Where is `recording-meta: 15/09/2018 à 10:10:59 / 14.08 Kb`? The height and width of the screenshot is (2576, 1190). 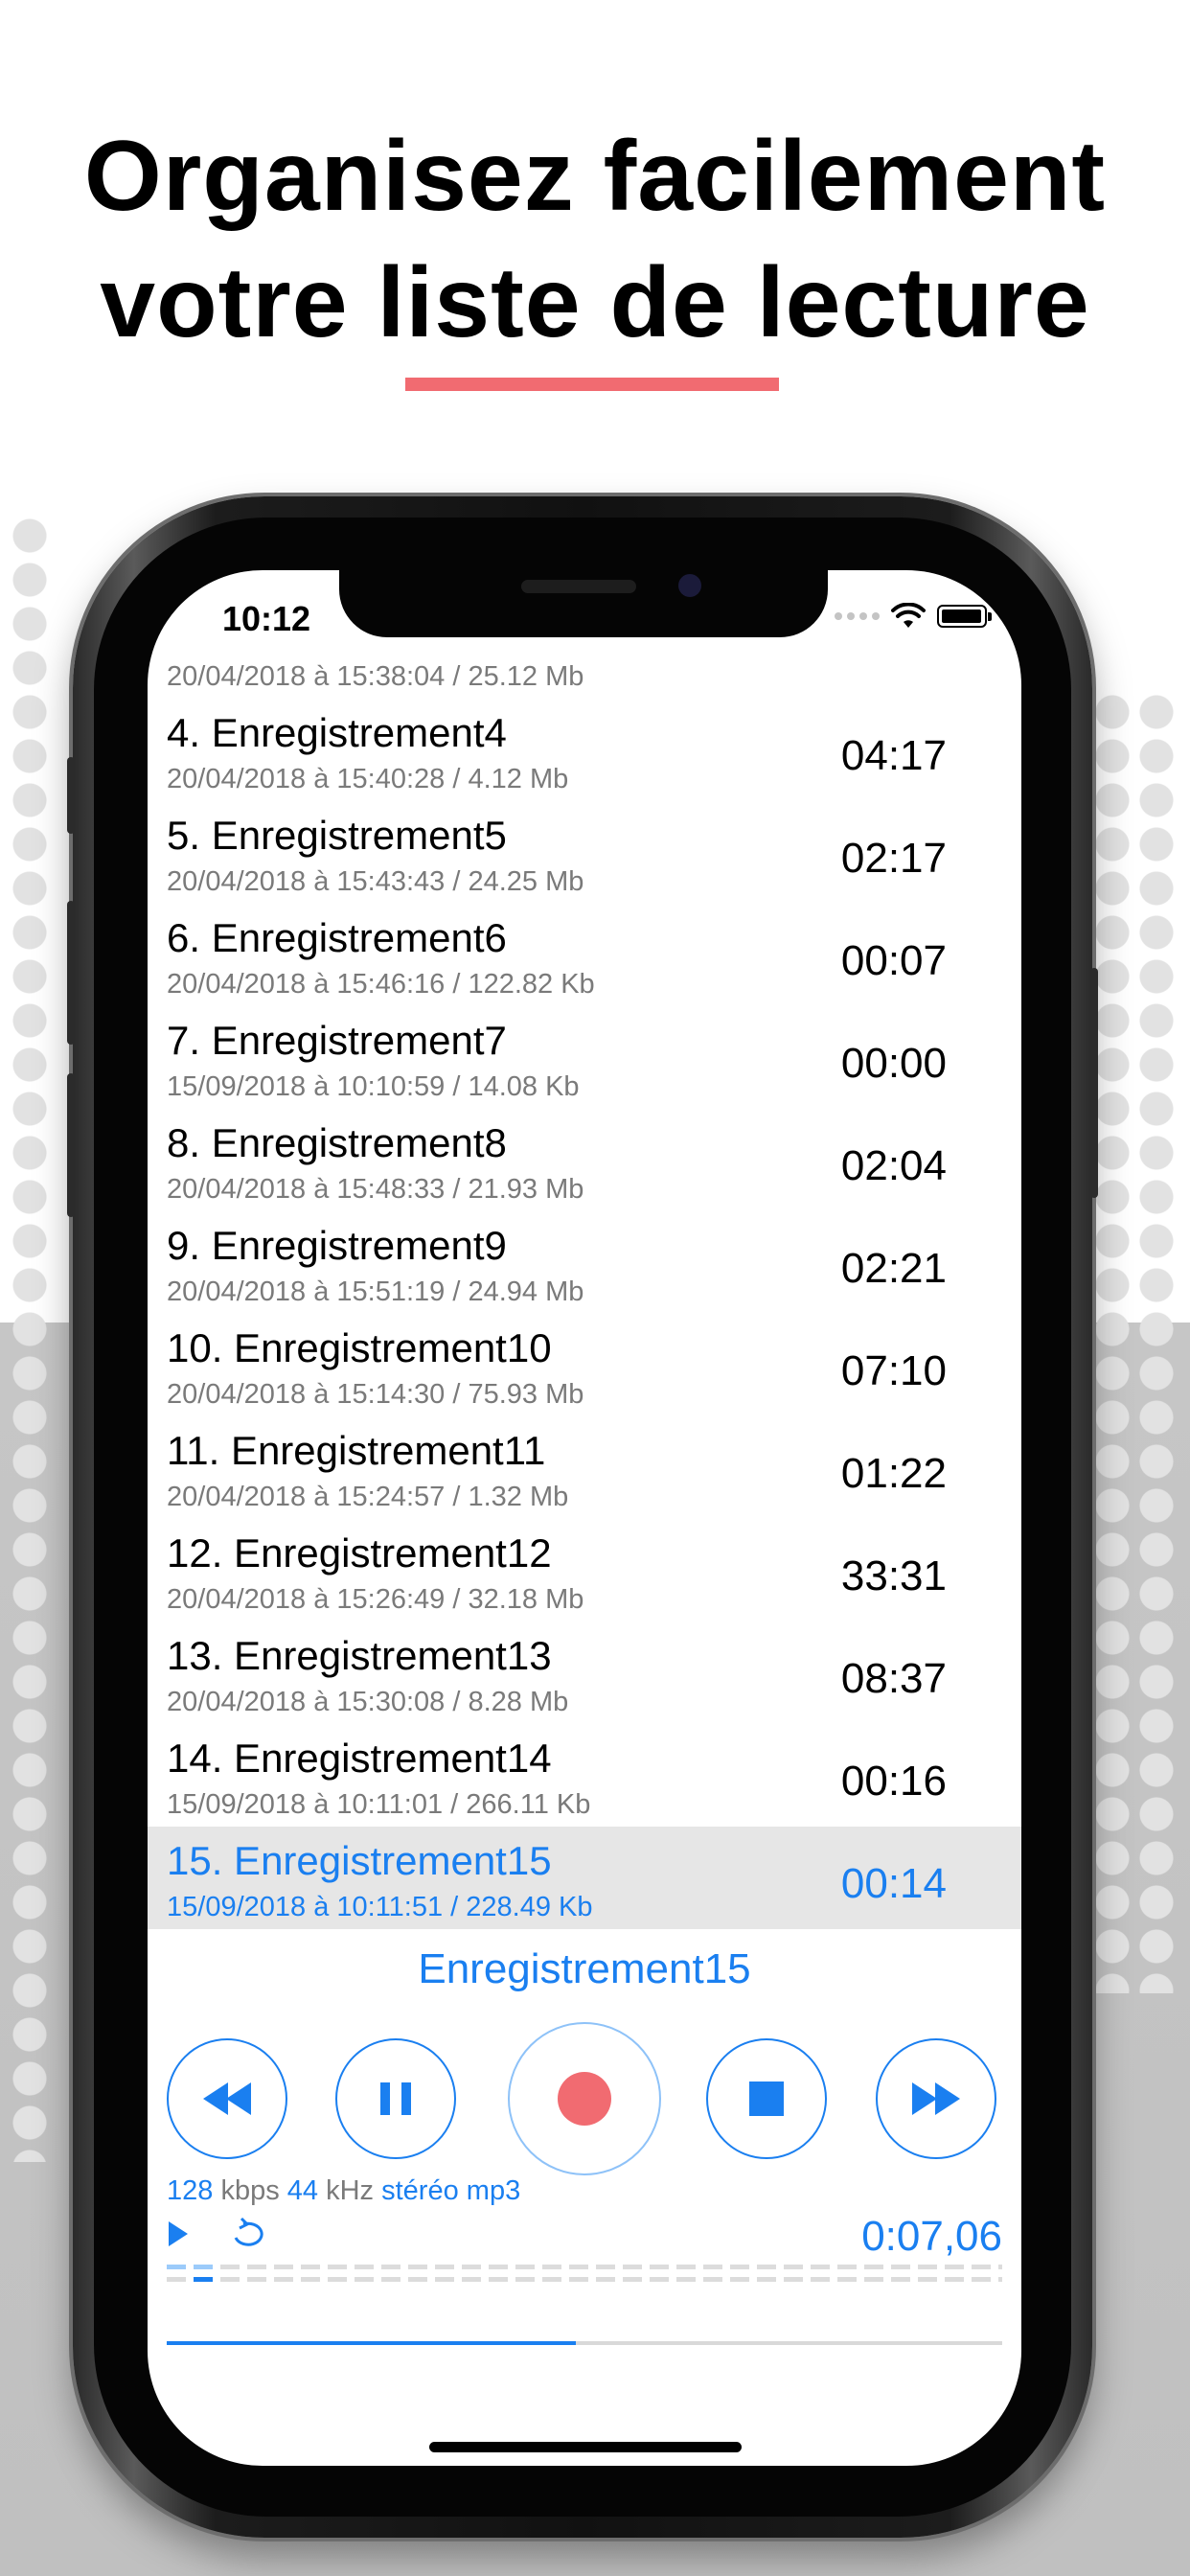
recording-meta: 15/09/2018 à 10:10:59 / 14.08 Kb is located at coordinates (374, 1086).